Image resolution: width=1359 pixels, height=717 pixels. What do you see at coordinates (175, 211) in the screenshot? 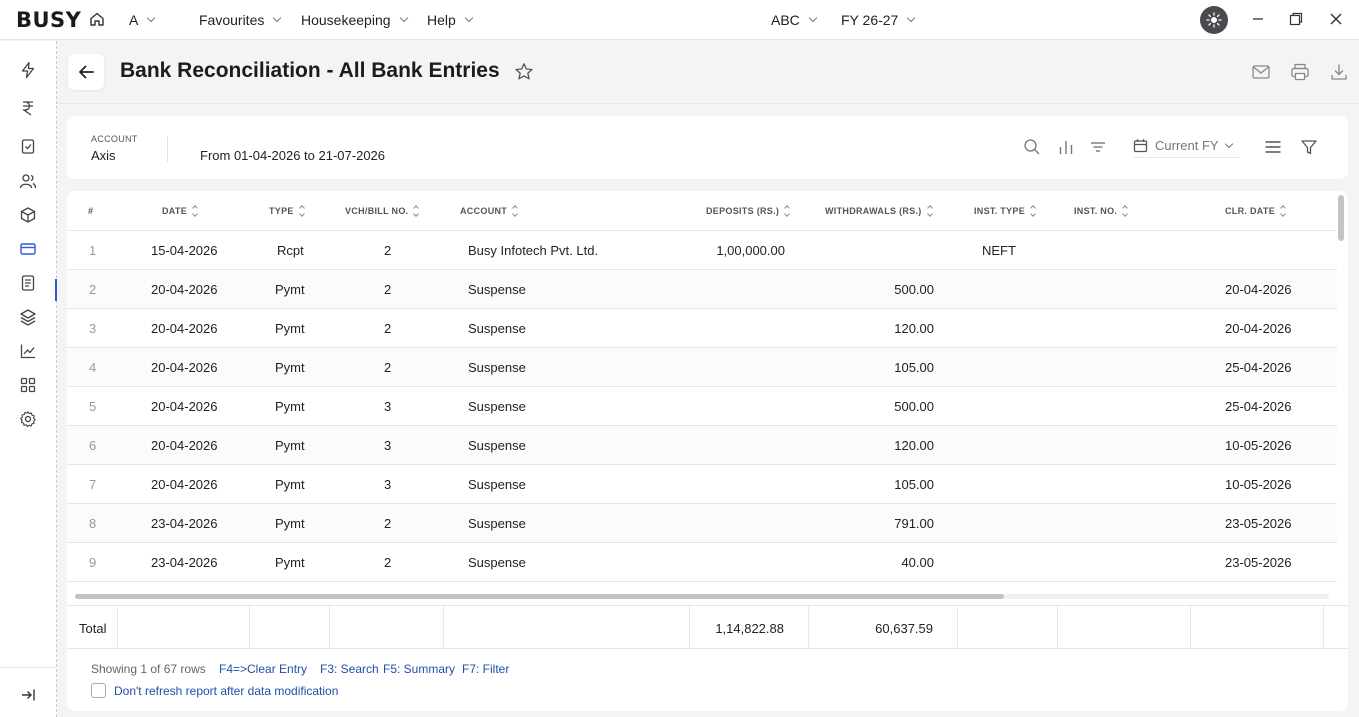
I see `col-date-label: DATE` at bounding box center [175, 211].